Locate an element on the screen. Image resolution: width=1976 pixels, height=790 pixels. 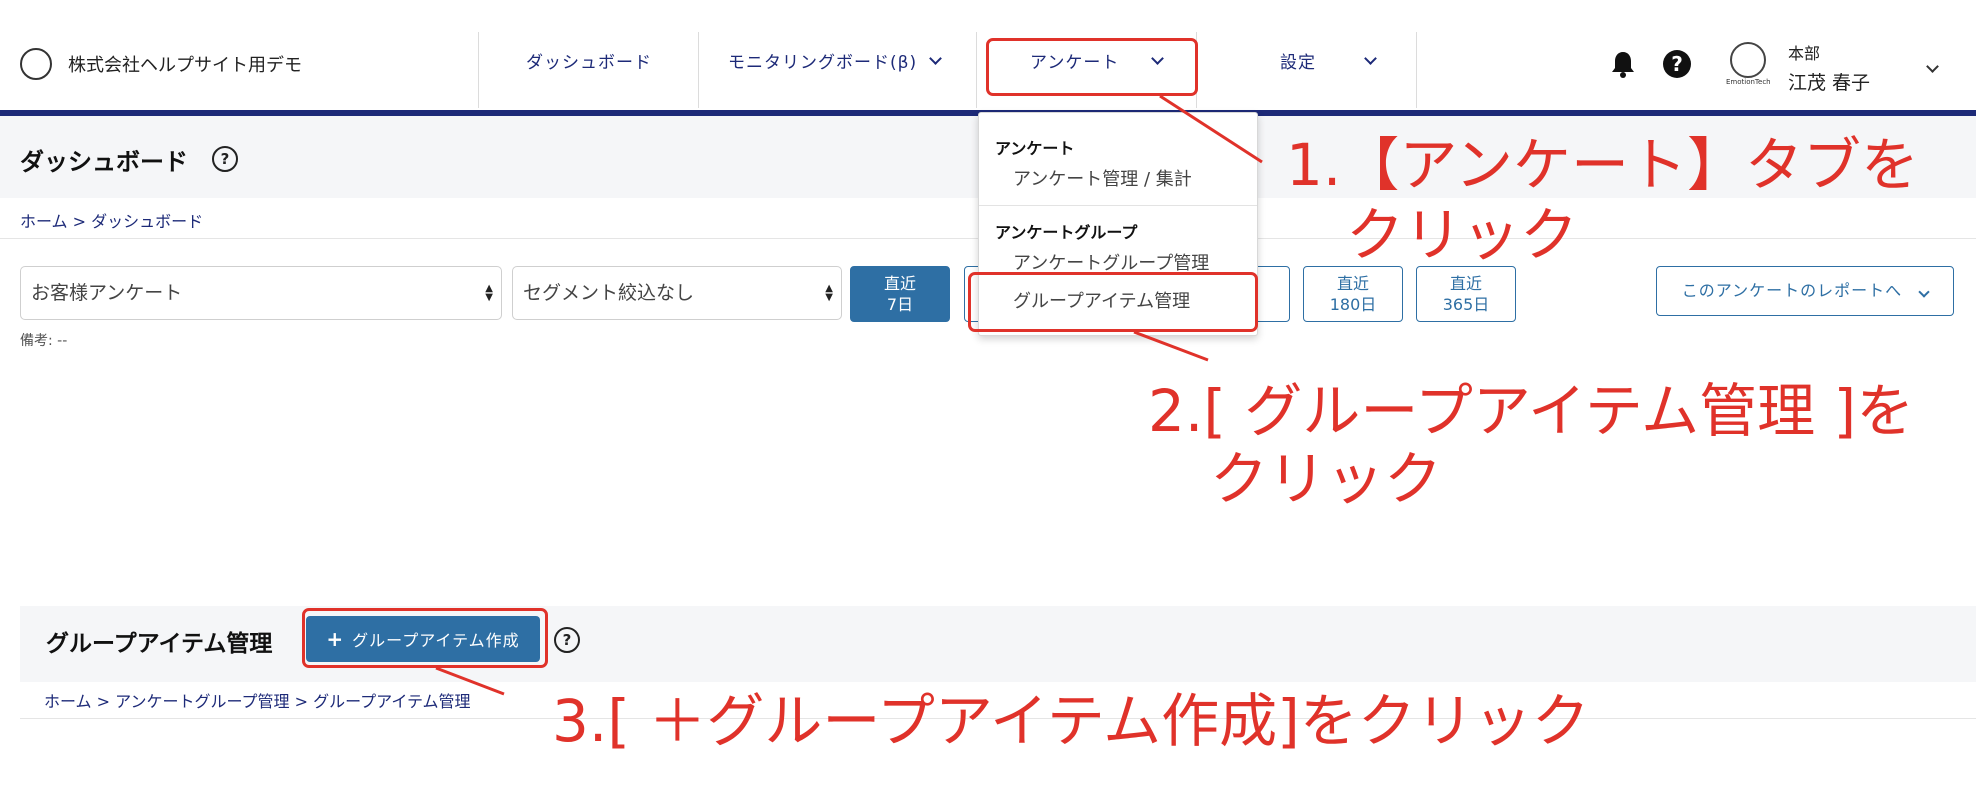
annotation-step2-line2: クリック is located at coordinates (1326, 479).